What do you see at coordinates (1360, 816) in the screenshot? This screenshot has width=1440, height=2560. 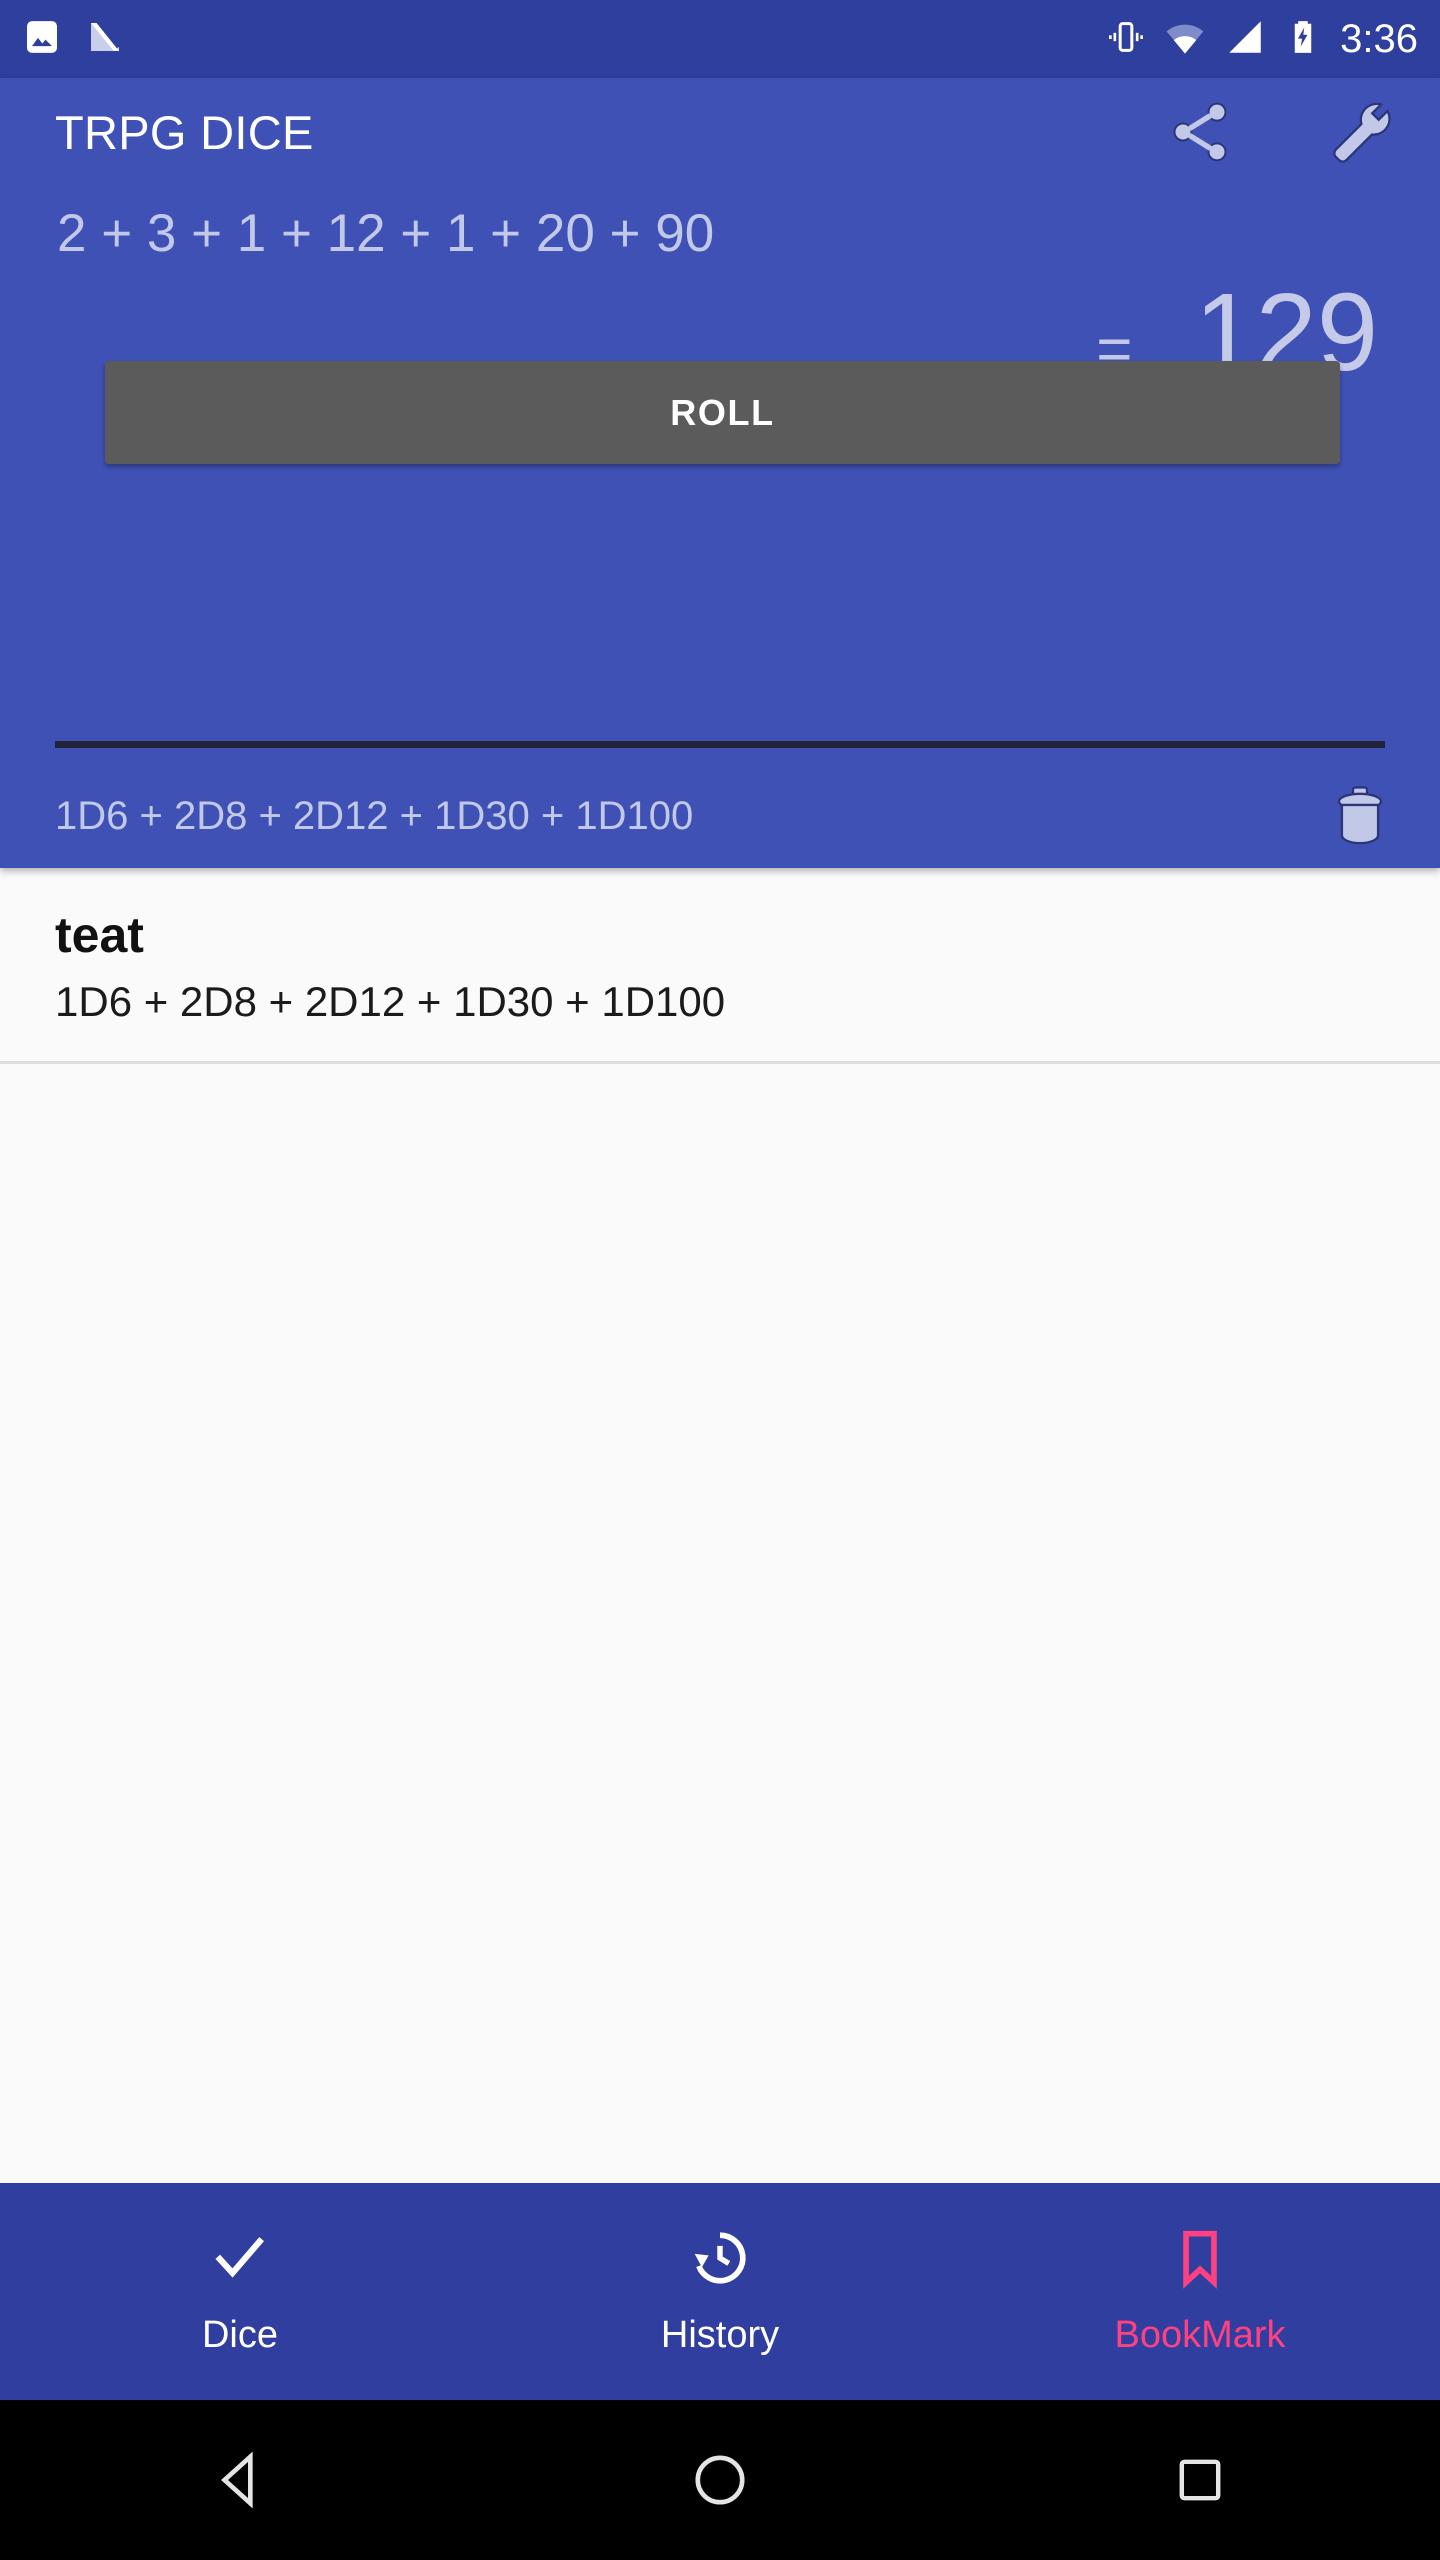 I see `trash-icon` at bounding box center [1360, 816].